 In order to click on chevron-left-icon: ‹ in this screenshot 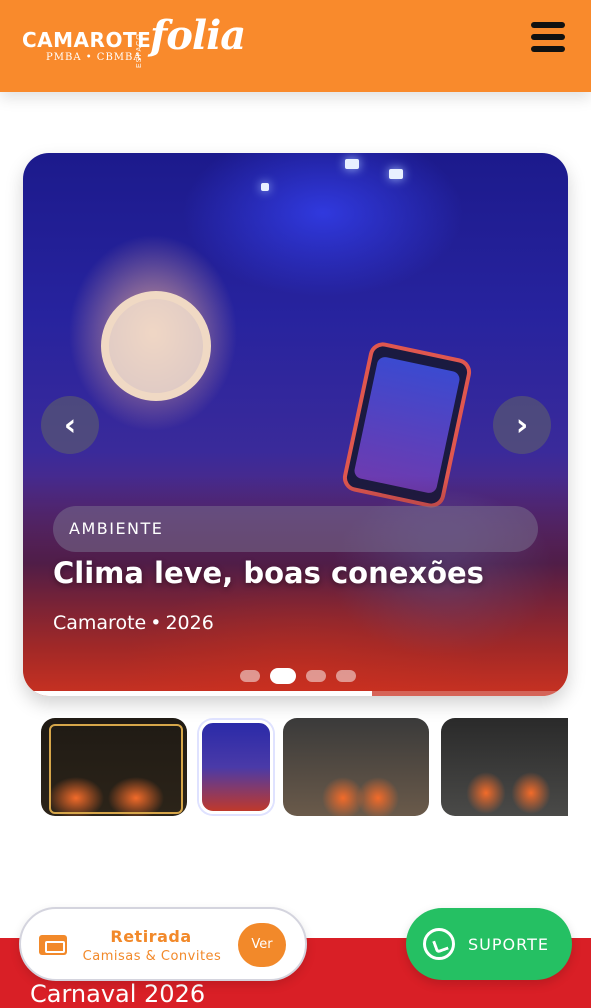, I will do `click(70, 425)`.